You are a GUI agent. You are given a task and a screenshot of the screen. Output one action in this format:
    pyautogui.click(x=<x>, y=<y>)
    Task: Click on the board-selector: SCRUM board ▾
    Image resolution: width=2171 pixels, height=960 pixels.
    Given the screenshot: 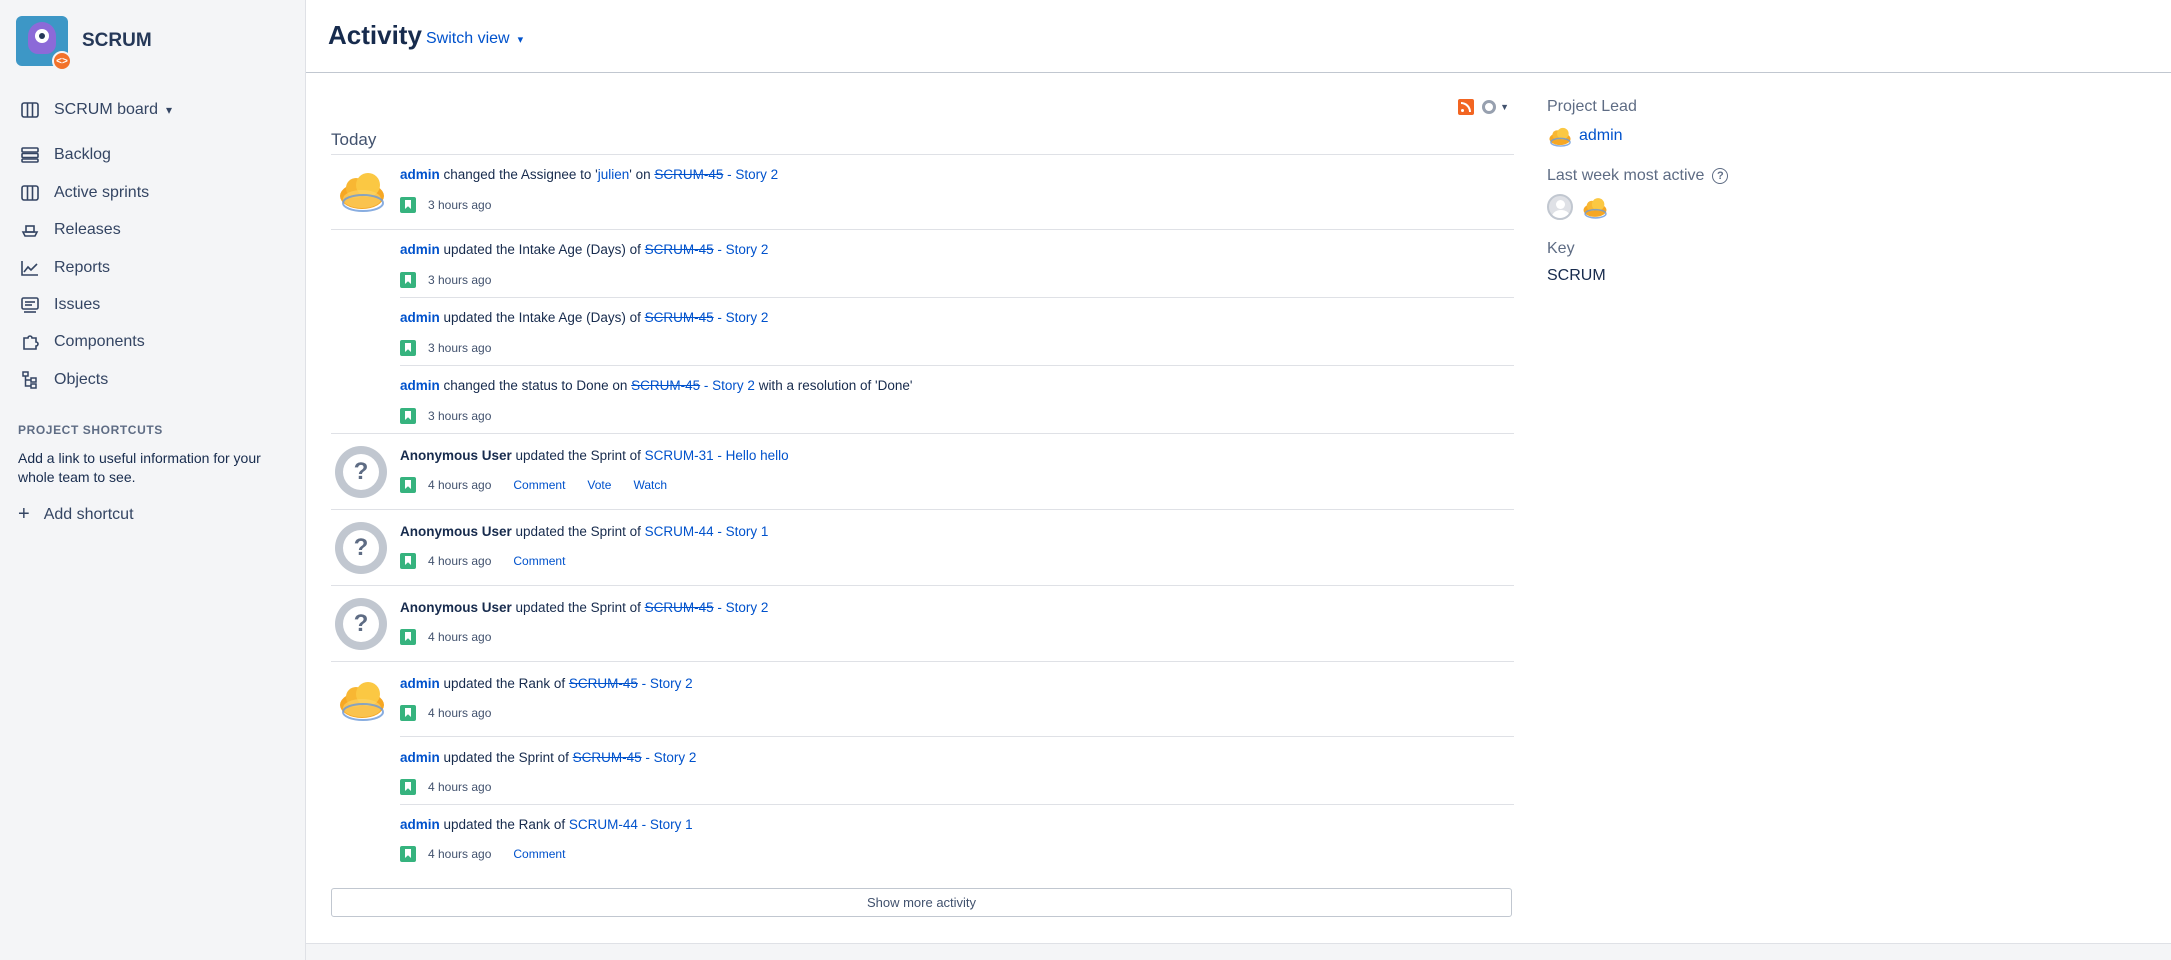 What is the action you would take?
    pyautogui.click(x=96, y=110)
    